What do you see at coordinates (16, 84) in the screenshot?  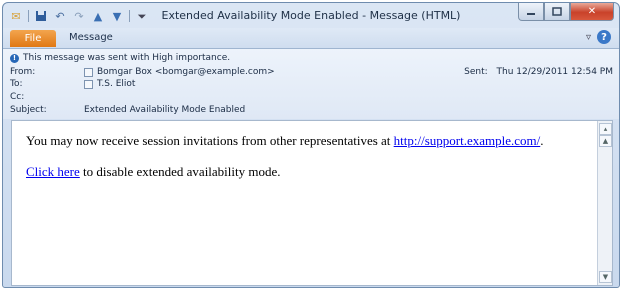 I see `to-label: To:` at bounding box center [16, 84].